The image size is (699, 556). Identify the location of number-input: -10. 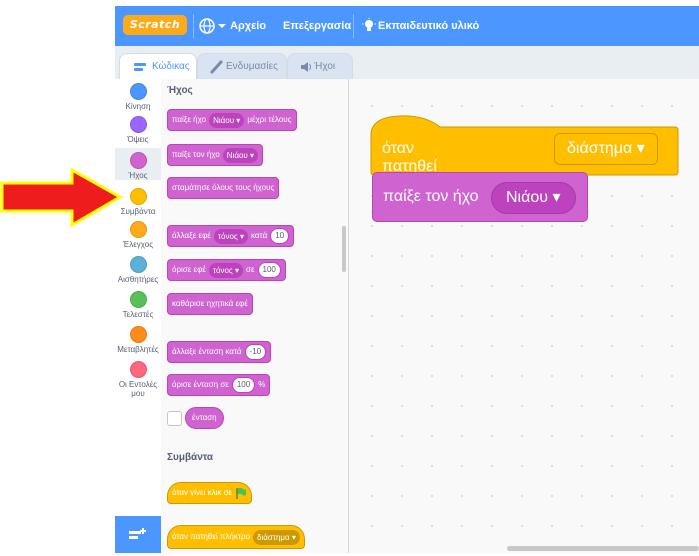
(255, 352).